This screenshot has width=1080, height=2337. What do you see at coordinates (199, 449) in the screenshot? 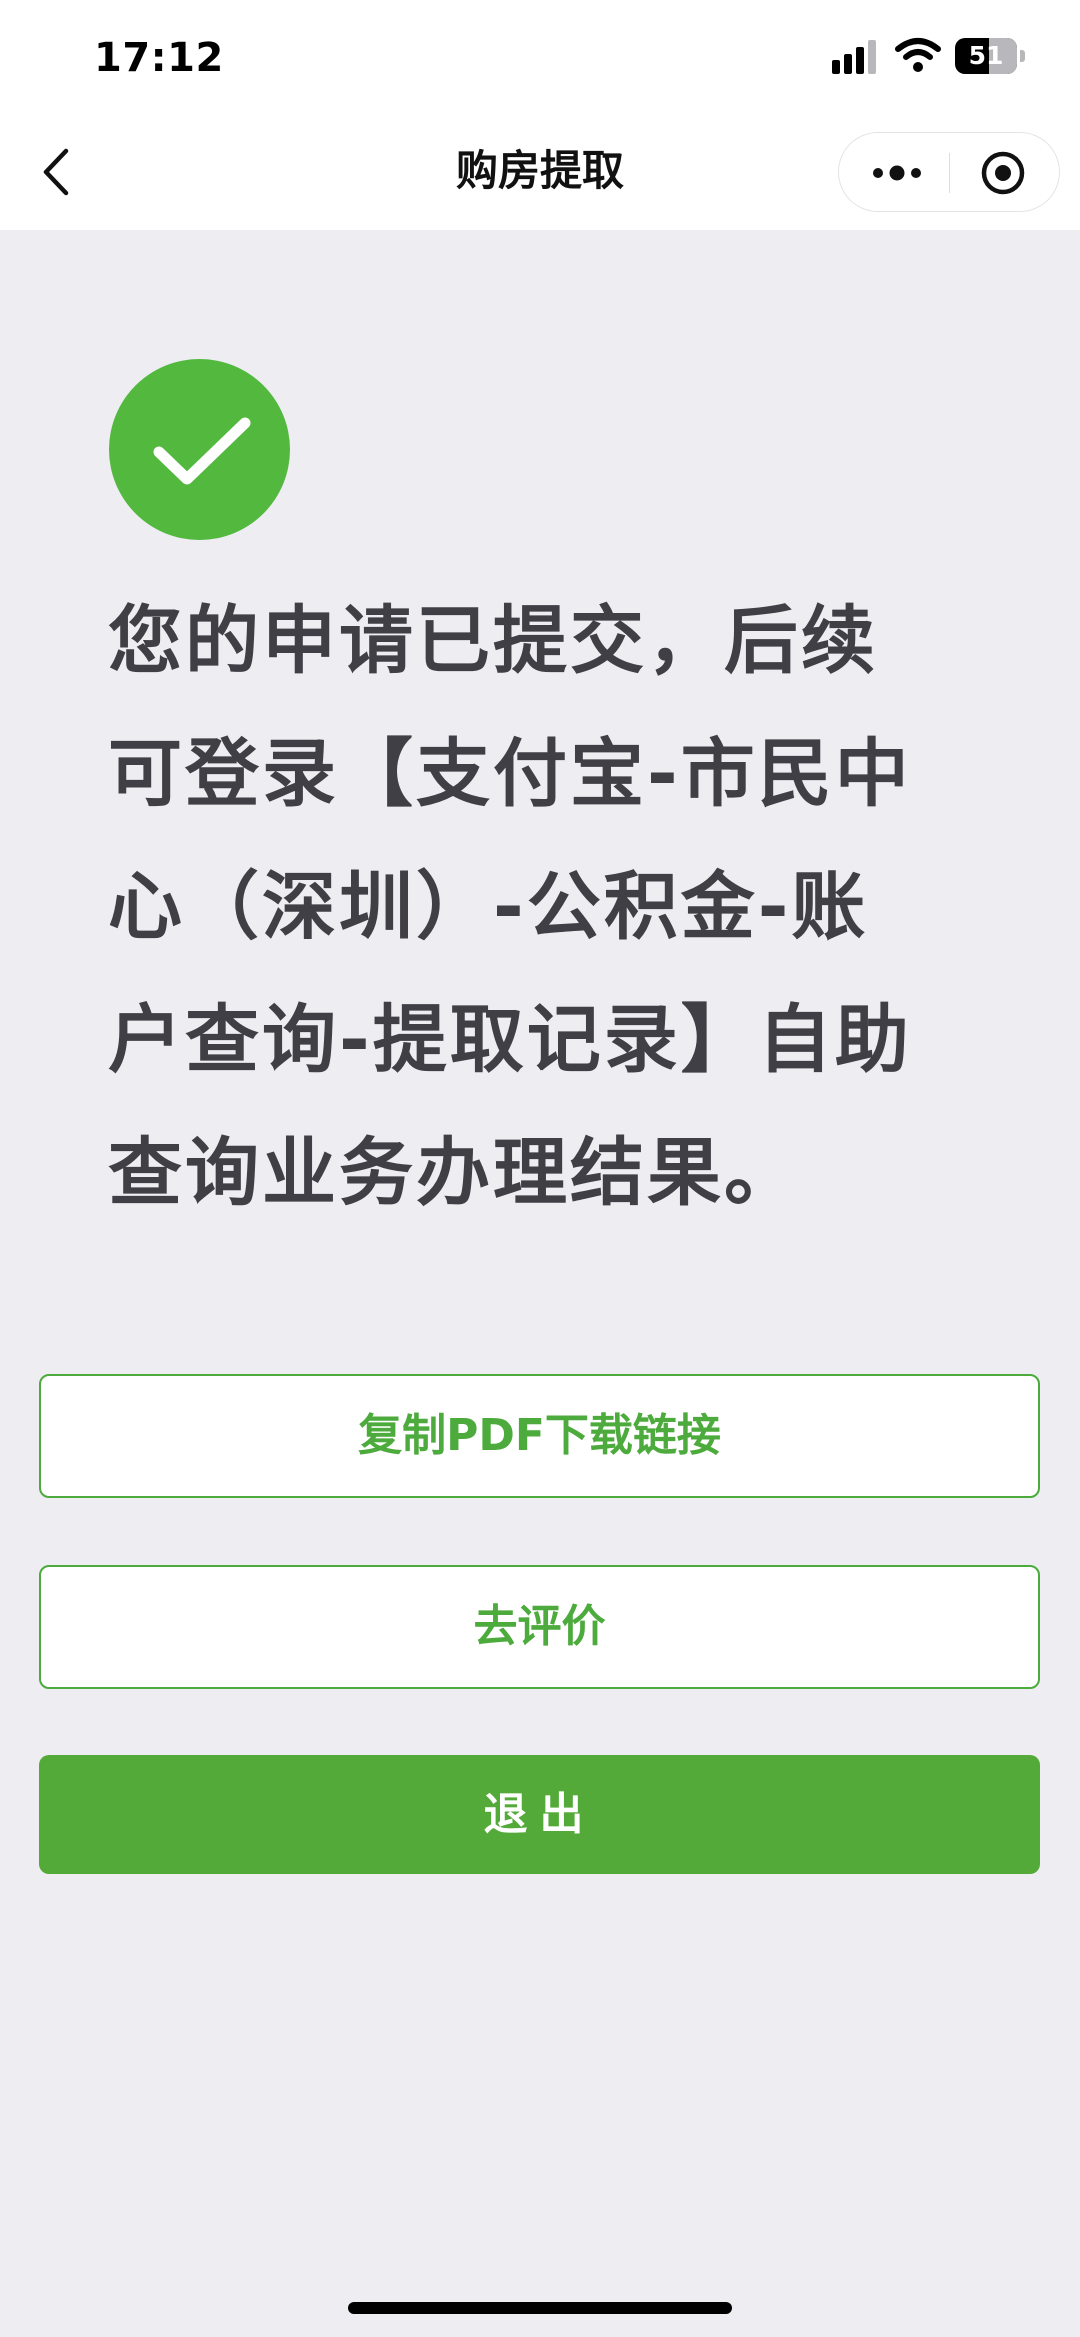
I see `checkmark-icon` at bounding box center [199, 449].